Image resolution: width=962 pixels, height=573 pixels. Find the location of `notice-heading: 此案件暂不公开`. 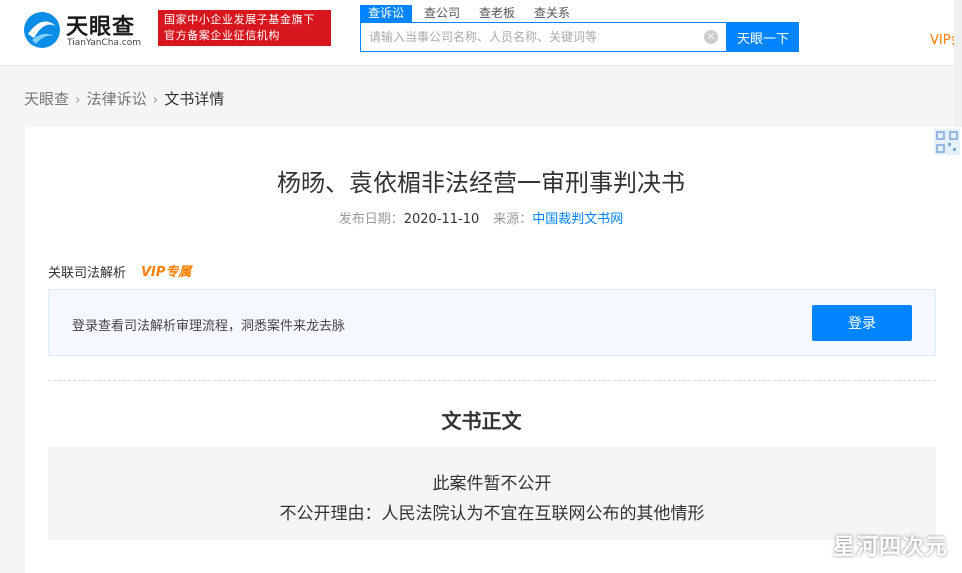

notice-heading: 此案件暂不公开 is located at coordinates (492, 484).